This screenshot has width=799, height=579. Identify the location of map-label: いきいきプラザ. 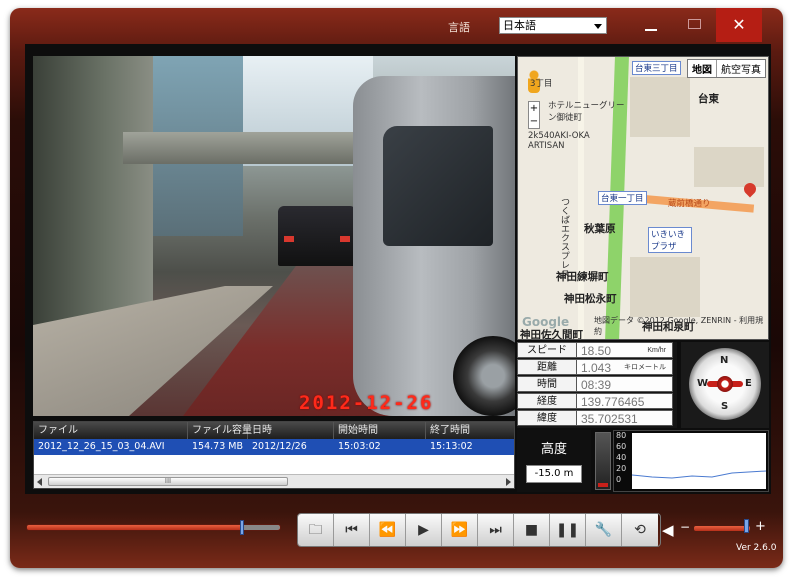
(670, 240).